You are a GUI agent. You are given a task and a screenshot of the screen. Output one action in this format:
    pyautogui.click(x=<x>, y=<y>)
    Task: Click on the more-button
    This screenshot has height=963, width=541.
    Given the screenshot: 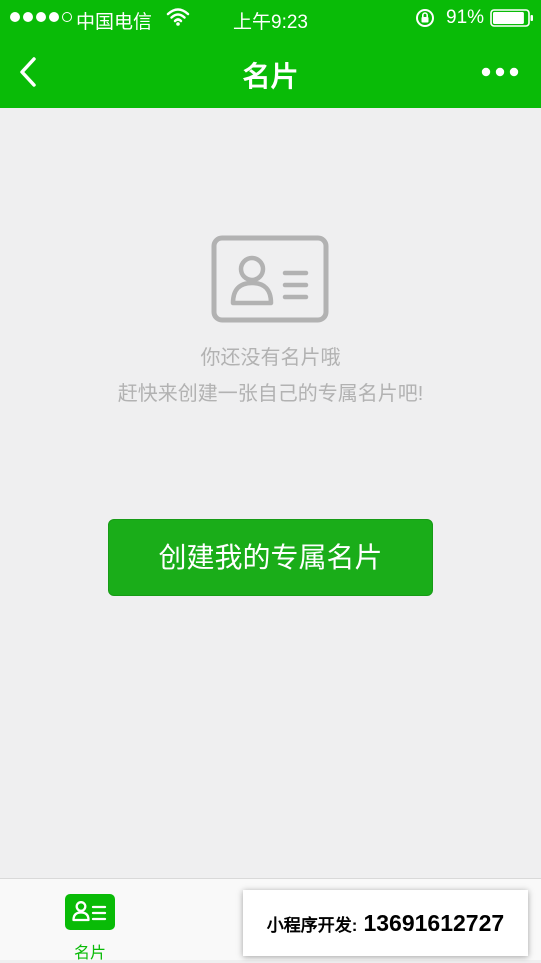 What is the action you would take?
    pyautogui.click(x=500, y=72)
    